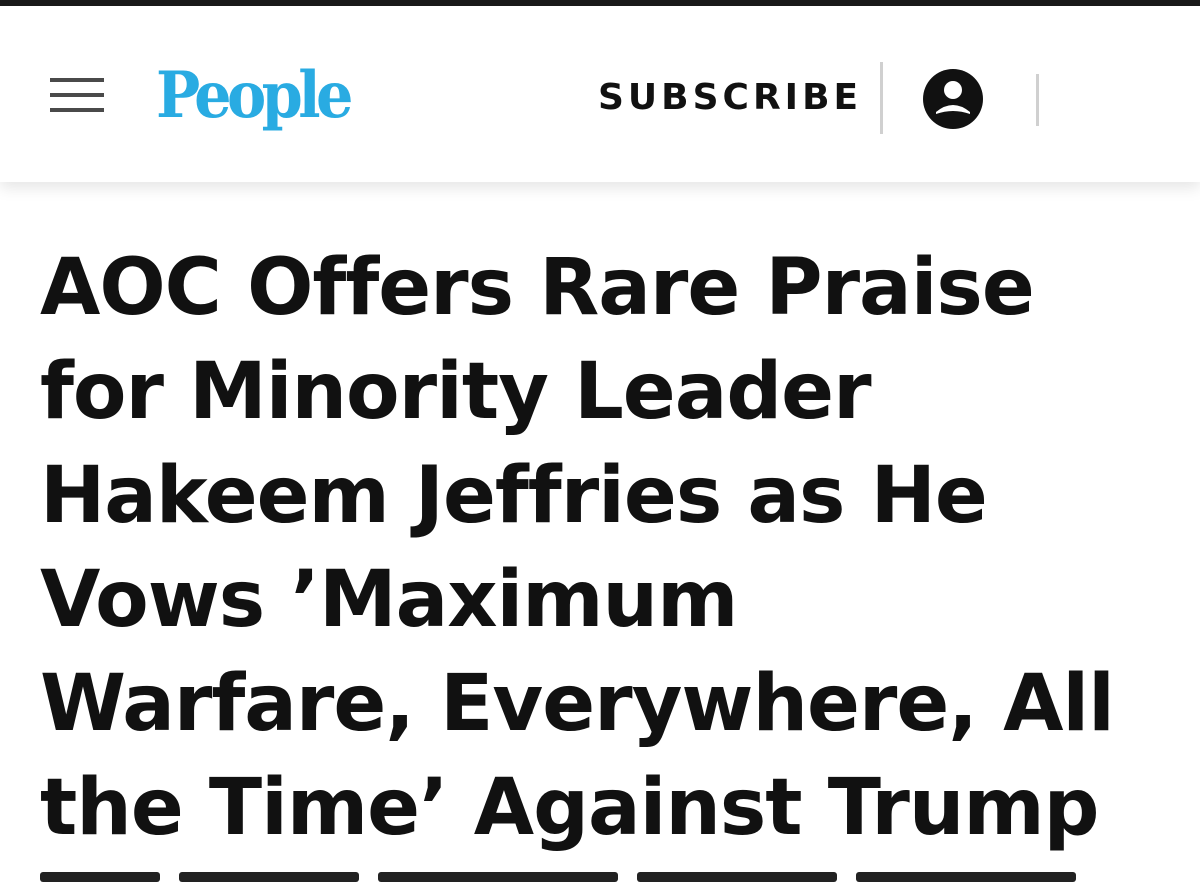 The width and height of the screenshot is (1200, 892). Describe the element at coordinates (389, 600) in the screenshot. I see `headline-line: Vows ’Maximum` at that location.